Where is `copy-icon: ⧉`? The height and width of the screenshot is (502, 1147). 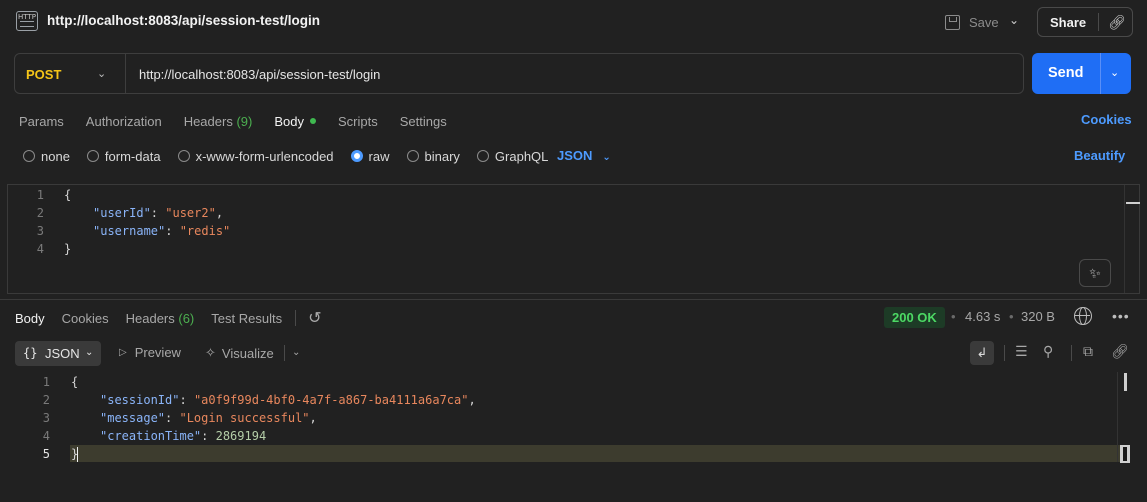
copy-icon: ⧉ is located at coordinates (1088, 351).